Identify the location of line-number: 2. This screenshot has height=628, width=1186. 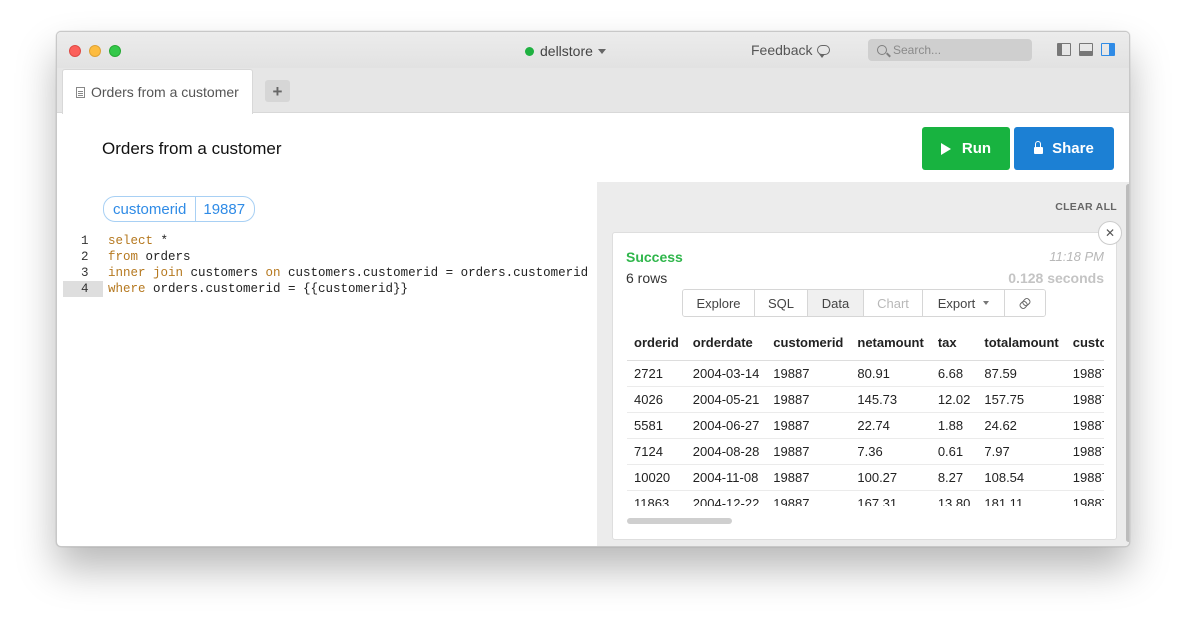
(85, 257).